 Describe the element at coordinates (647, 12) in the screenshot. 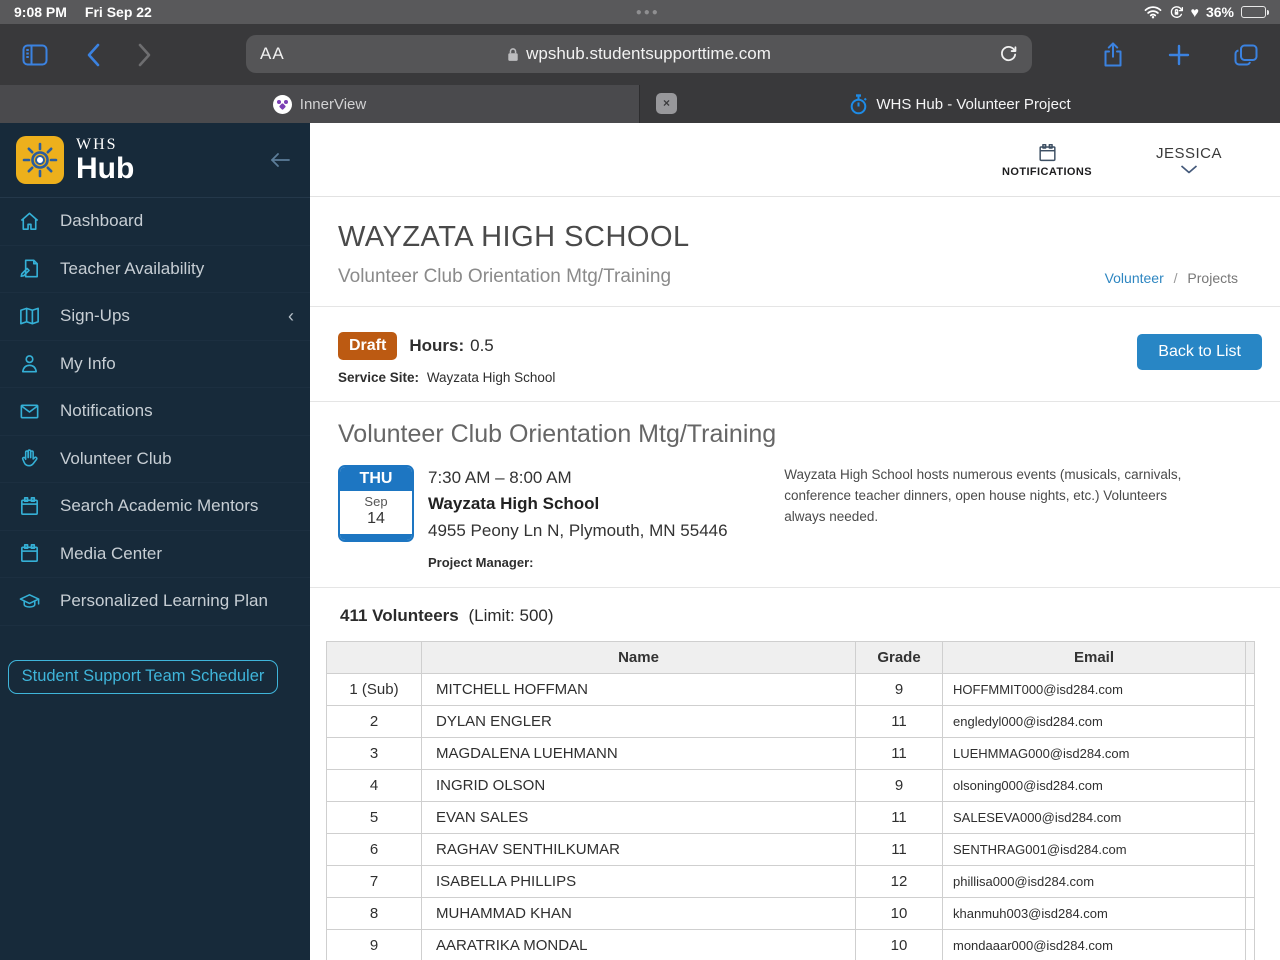

I see `multitask-dots-icon: ●●●` at that location.